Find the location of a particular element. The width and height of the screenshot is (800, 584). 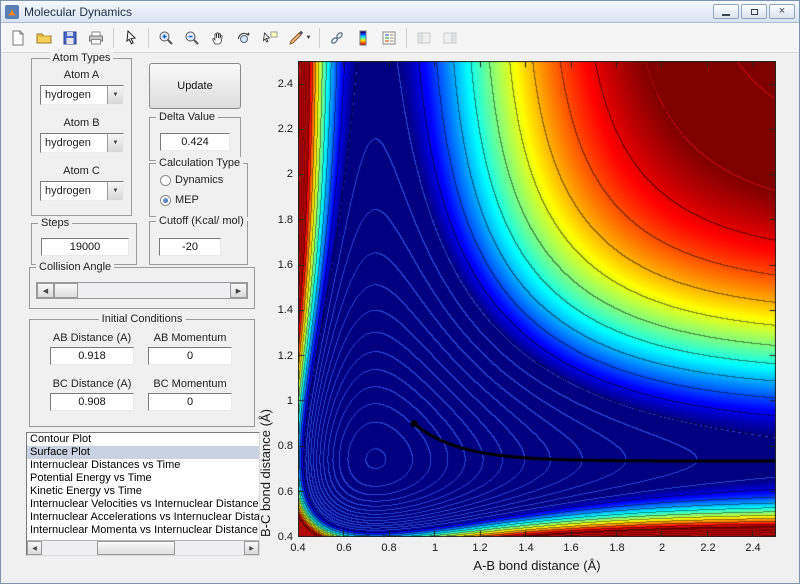

atom-b-value: hydrogen is located at coordinates (68, 143).